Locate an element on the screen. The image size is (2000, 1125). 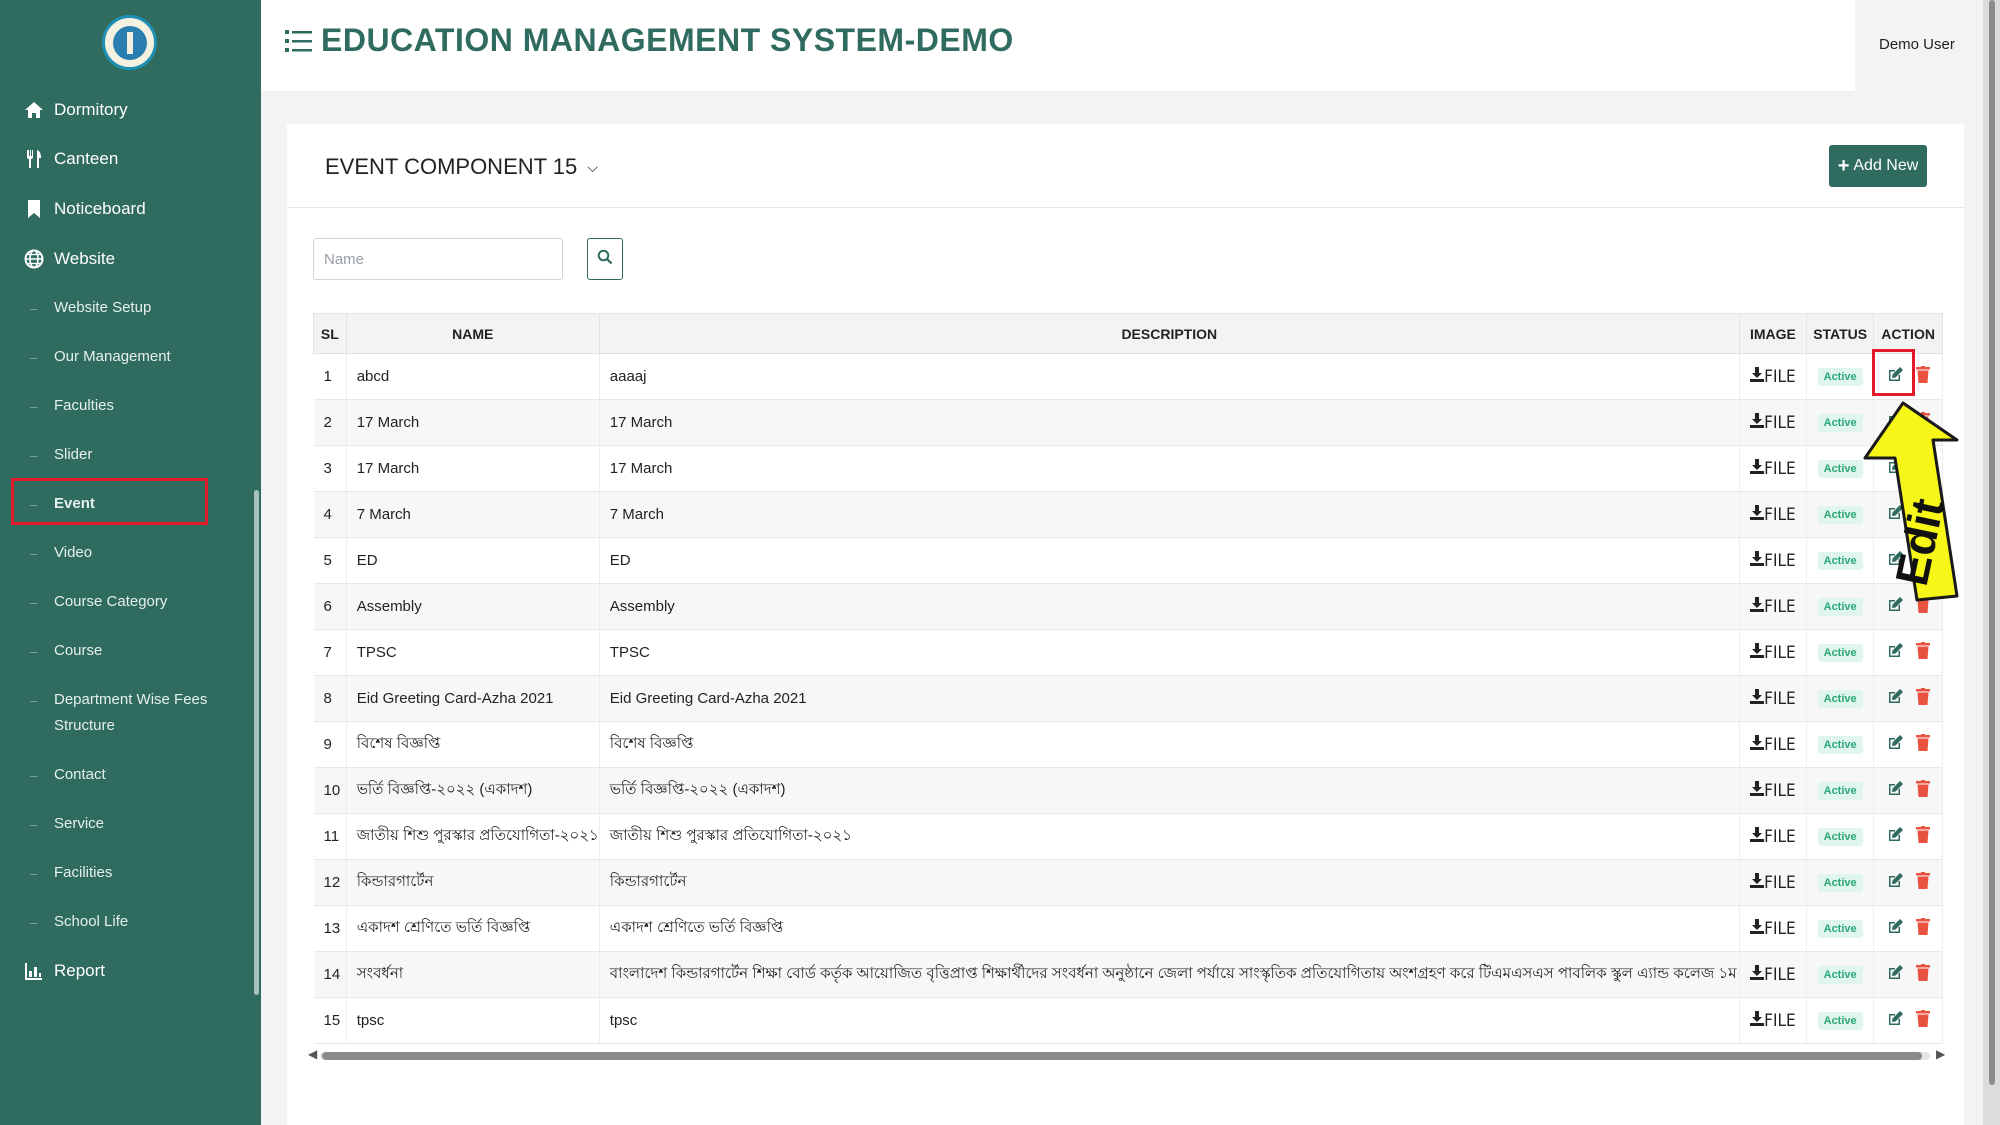
sidebar-item-report: Report is located at coordinates (130, 971).